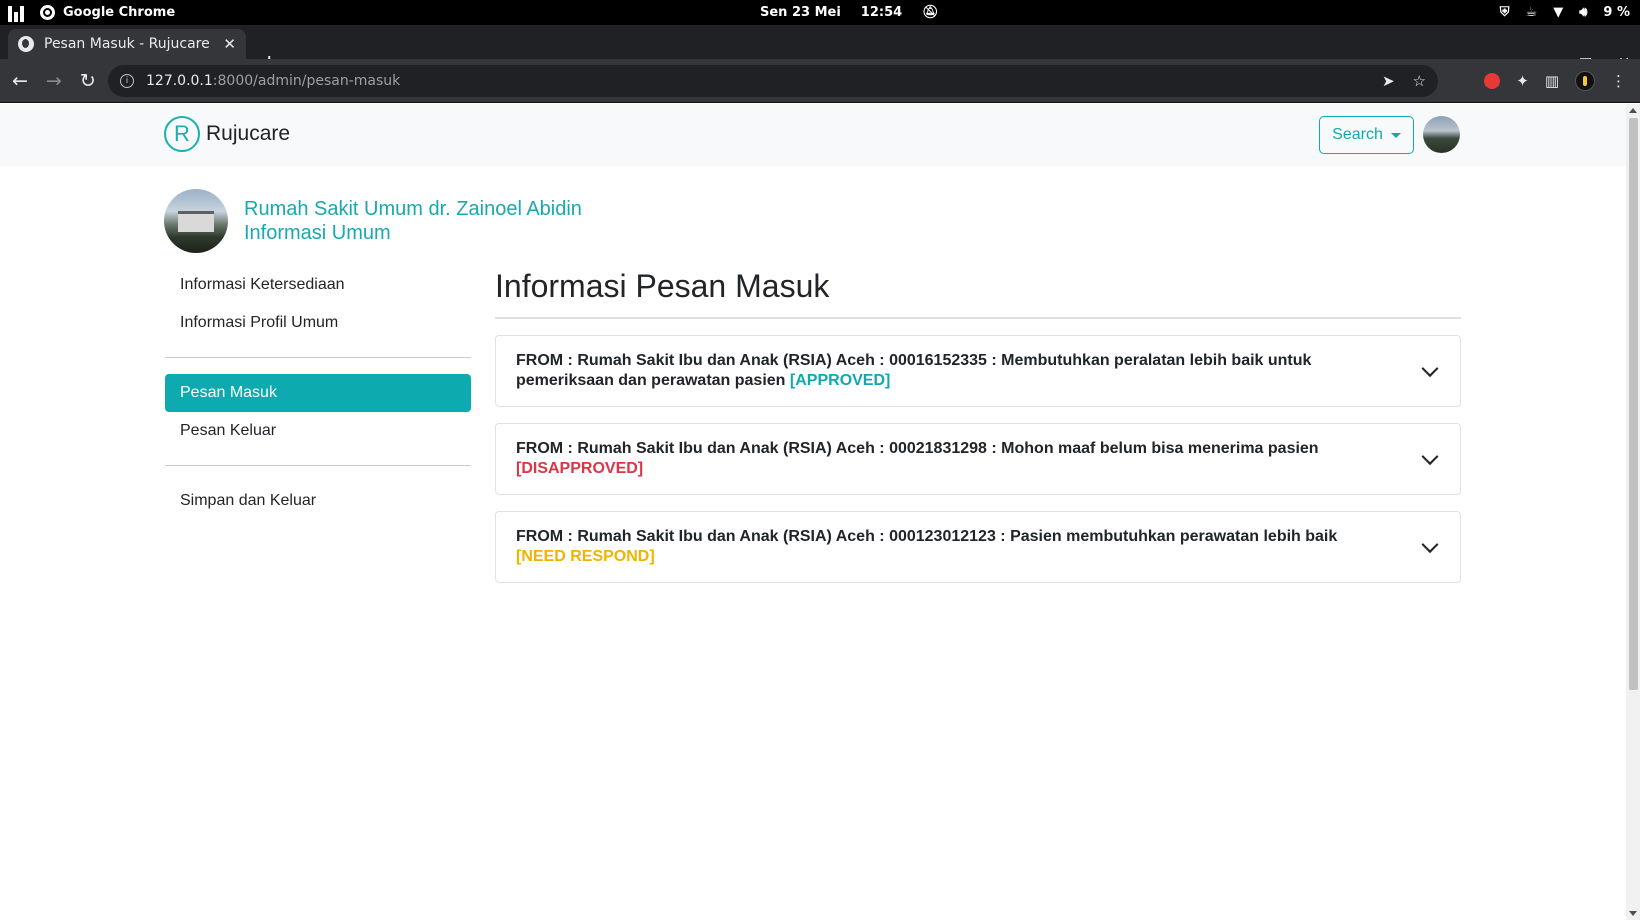  I want to click on tab-close-icon: ✕, so click(229, 44).